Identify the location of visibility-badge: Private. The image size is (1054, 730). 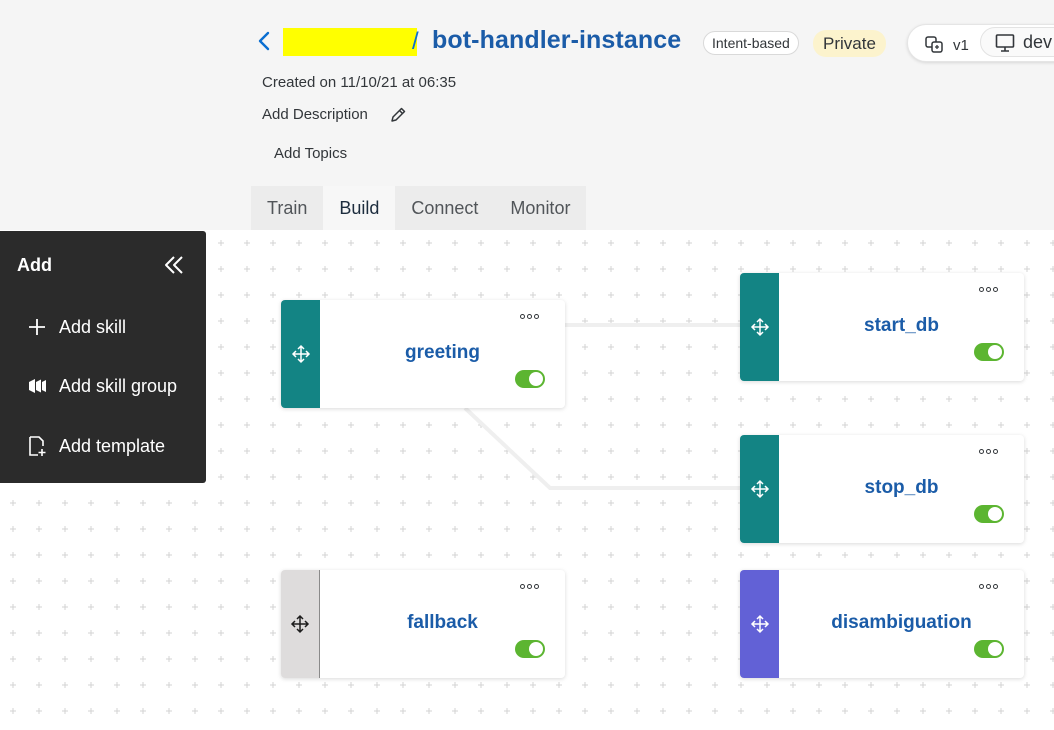
(849, 43).